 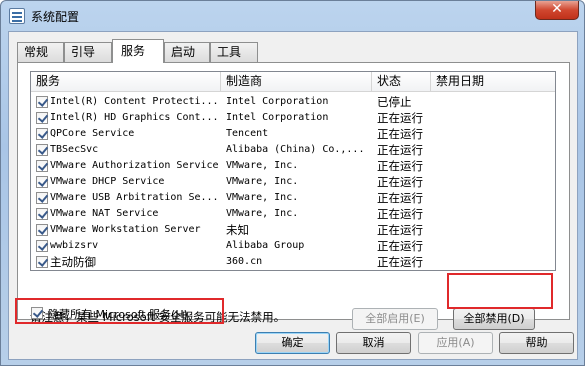 I want to click on tab-general: 常规, so click(x=40, y=52).